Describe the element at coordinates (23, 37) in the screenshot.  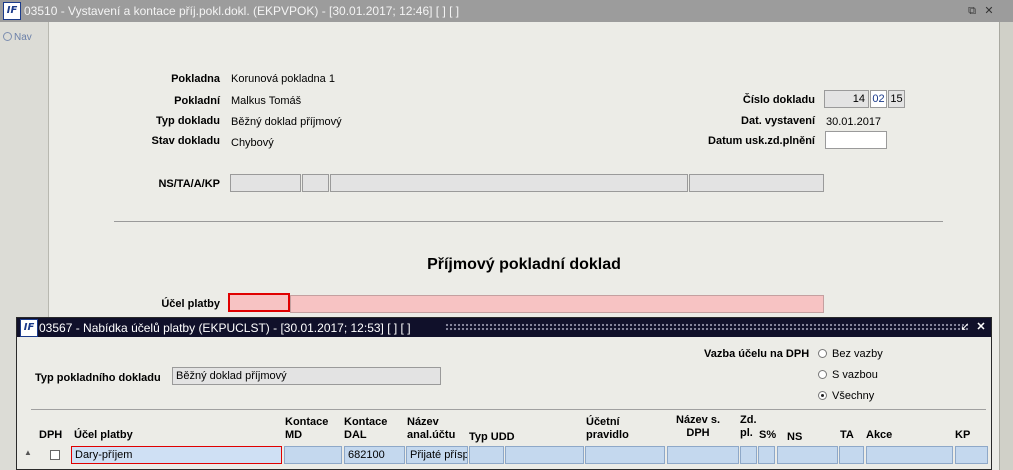
I see `nav-label: Nav` at that location.